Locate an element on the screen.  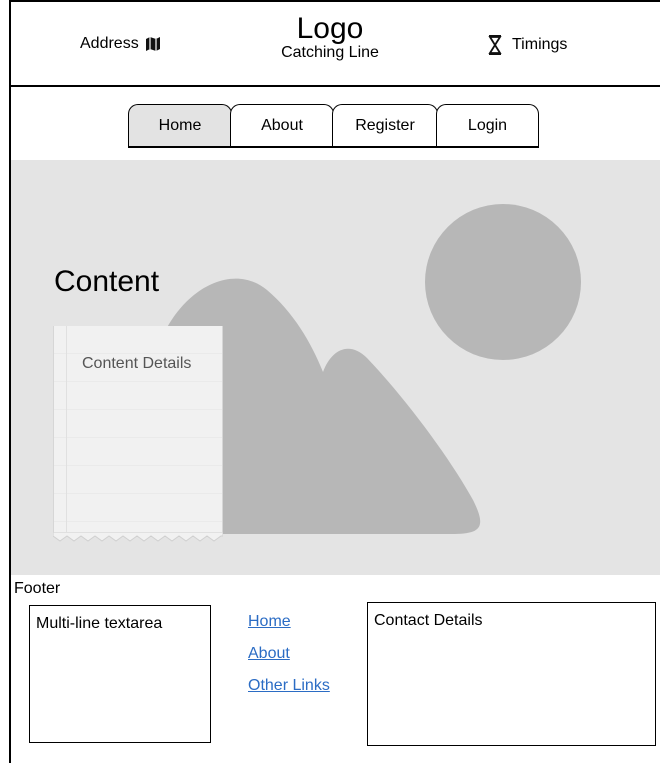
header-divider is located at coordinates (334, 86).